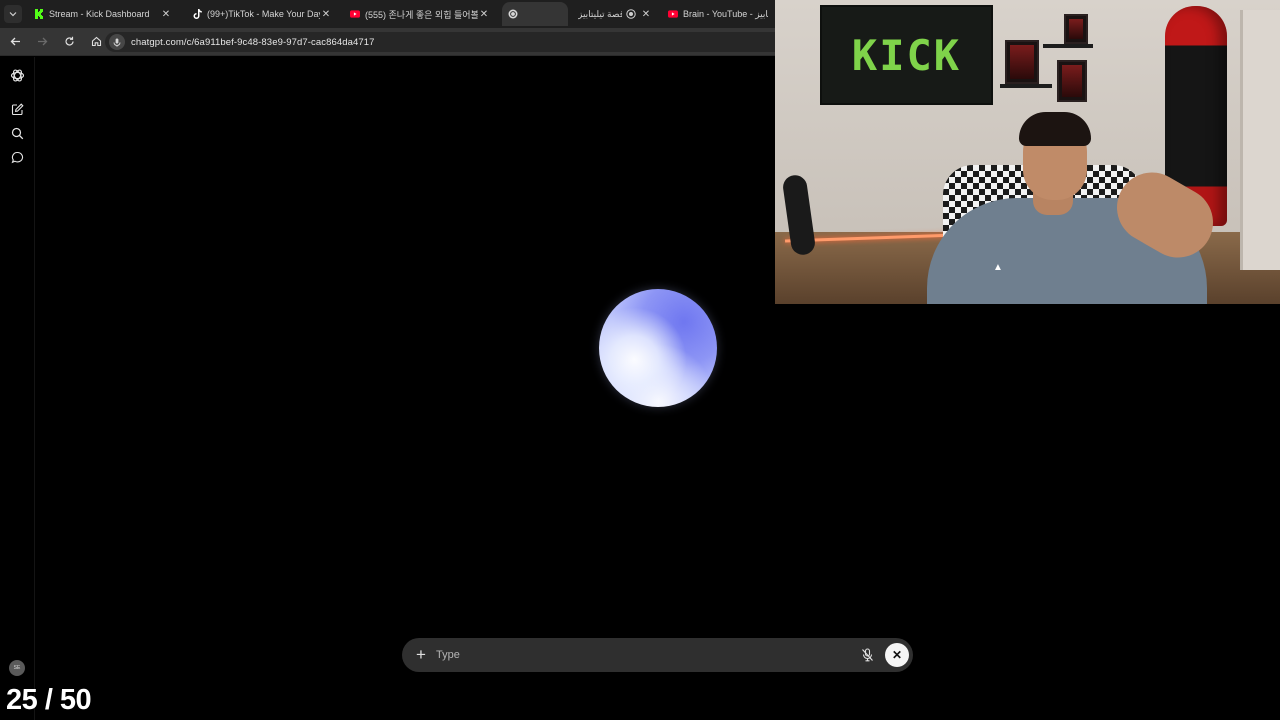 This screenshot has width=1280, height=720. I want to click on reload-button, so click(69, 42).